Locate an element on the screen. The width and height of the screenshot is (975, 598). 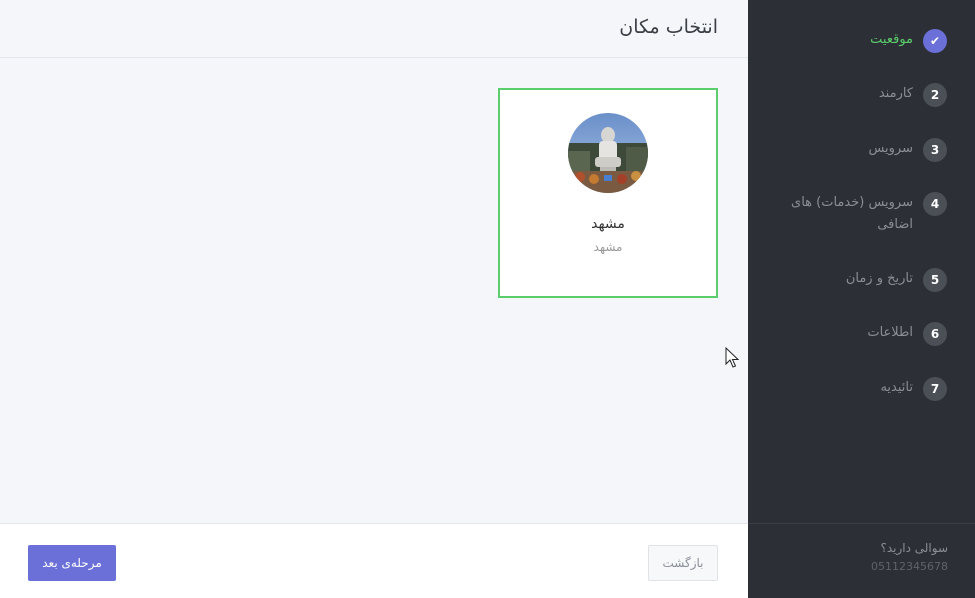
step-number-badge: 5 is located at coordinates (935, 280).